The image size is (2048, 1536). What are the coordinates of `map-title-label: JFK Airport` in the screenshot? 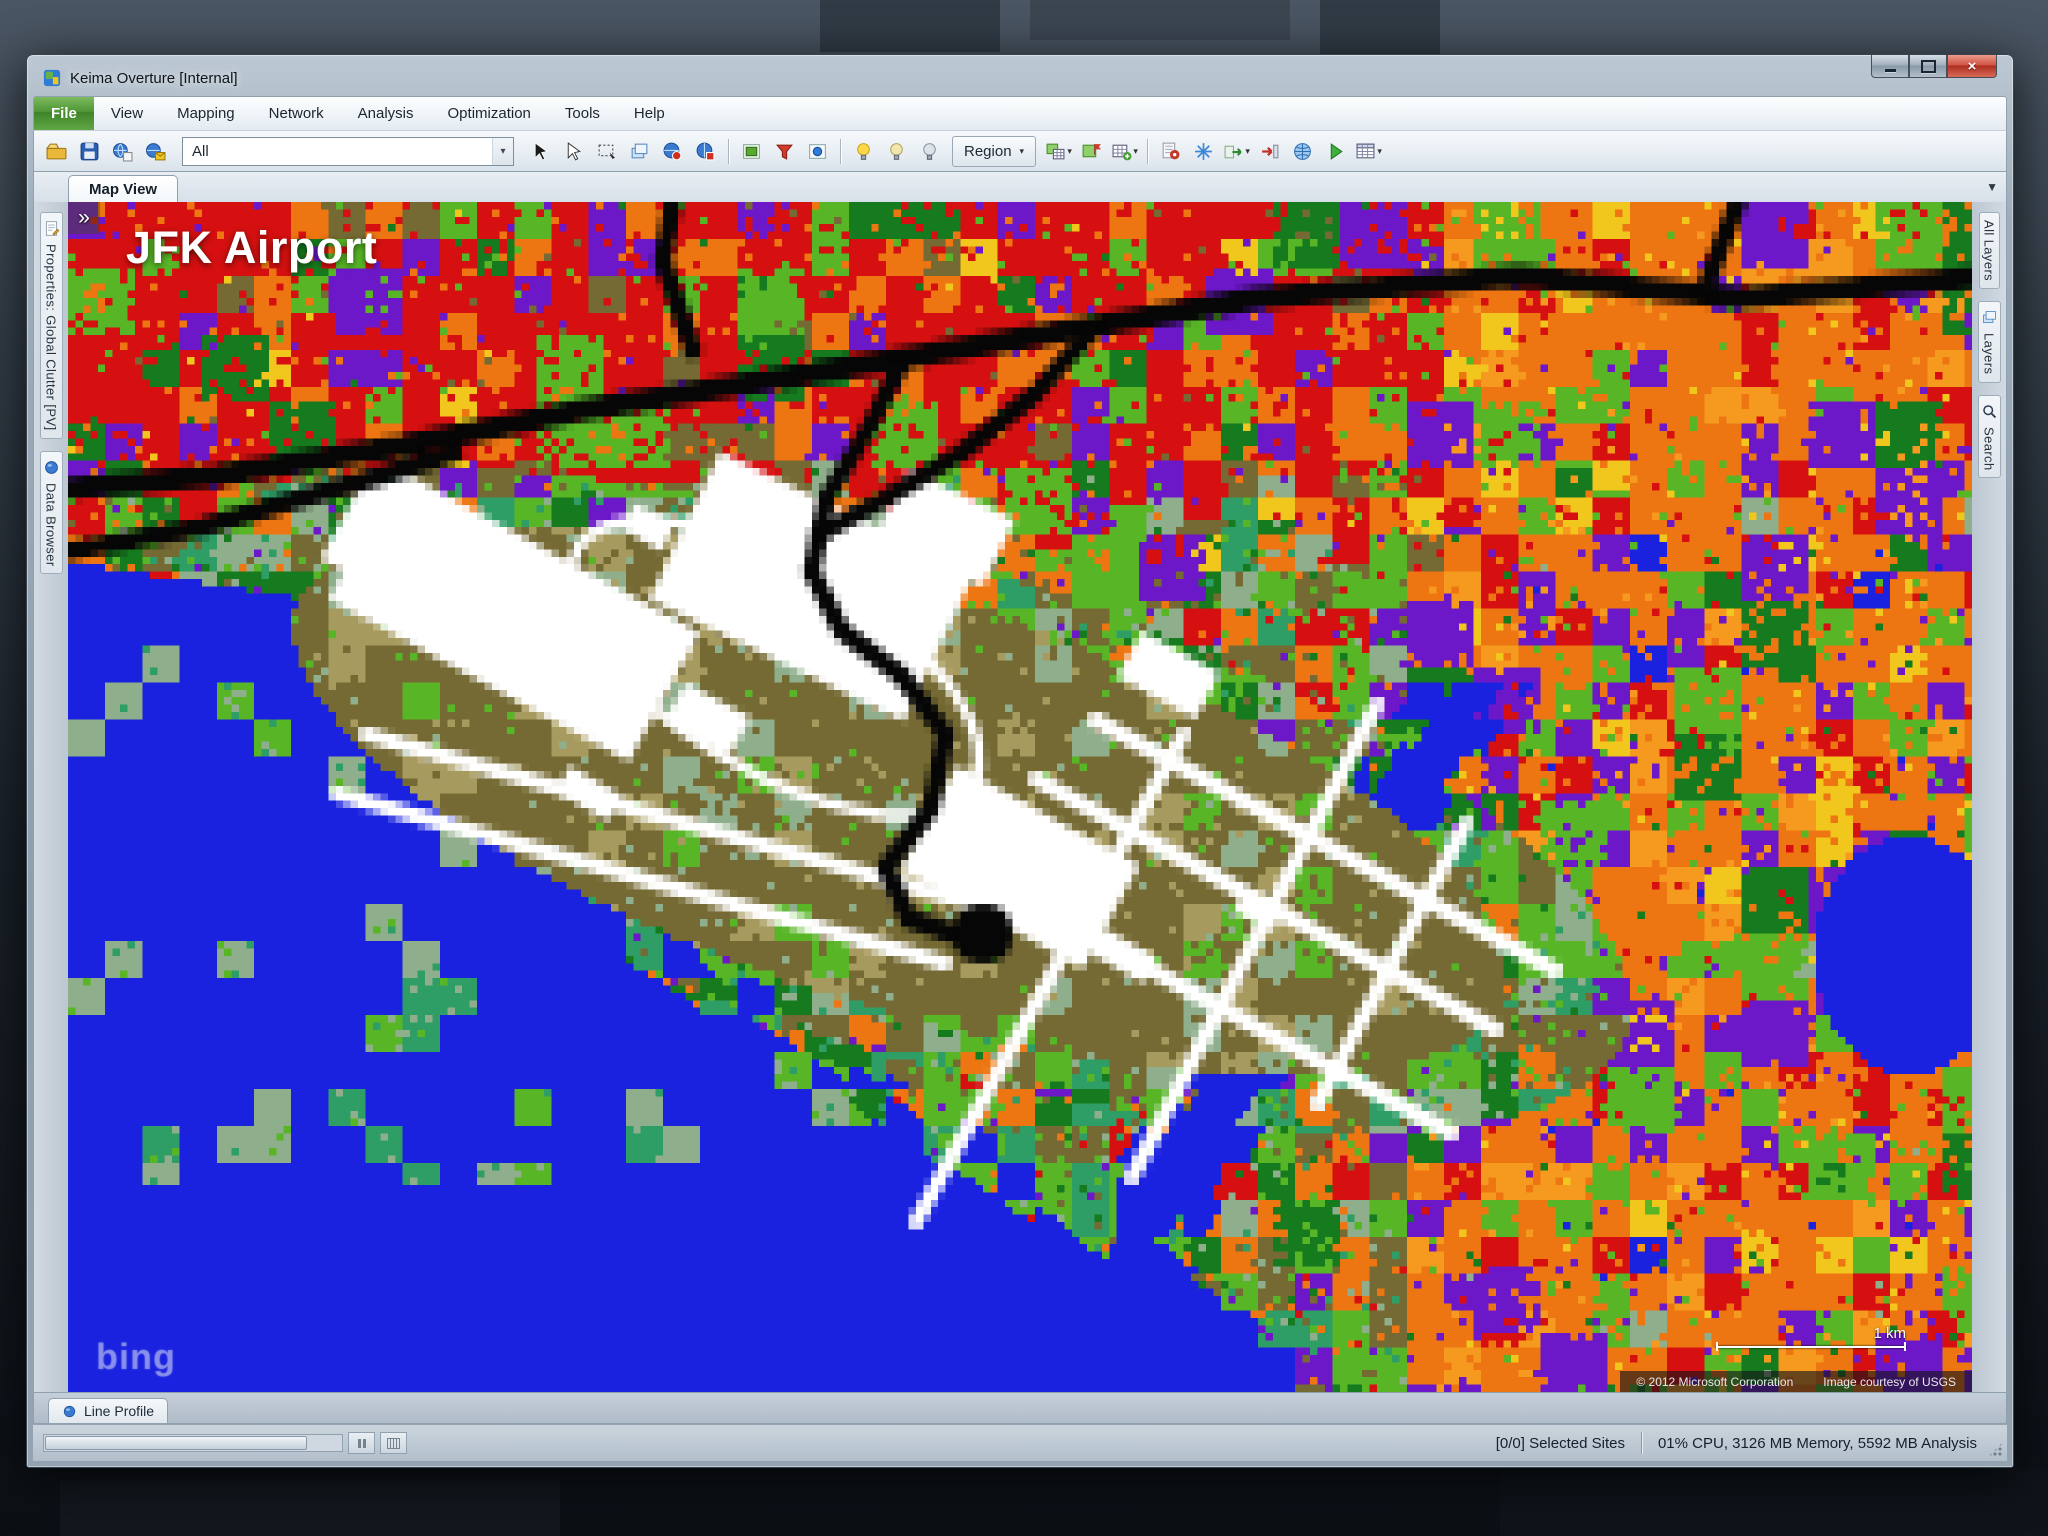 It's located at (252, 247).